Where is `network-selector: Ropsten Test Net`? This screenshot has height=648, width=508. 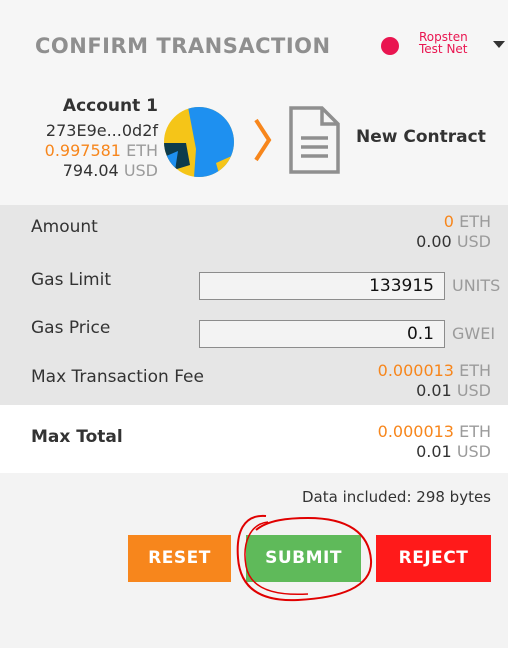
network-selector: Ropsten Test Net is located at coordinates (443, 43).